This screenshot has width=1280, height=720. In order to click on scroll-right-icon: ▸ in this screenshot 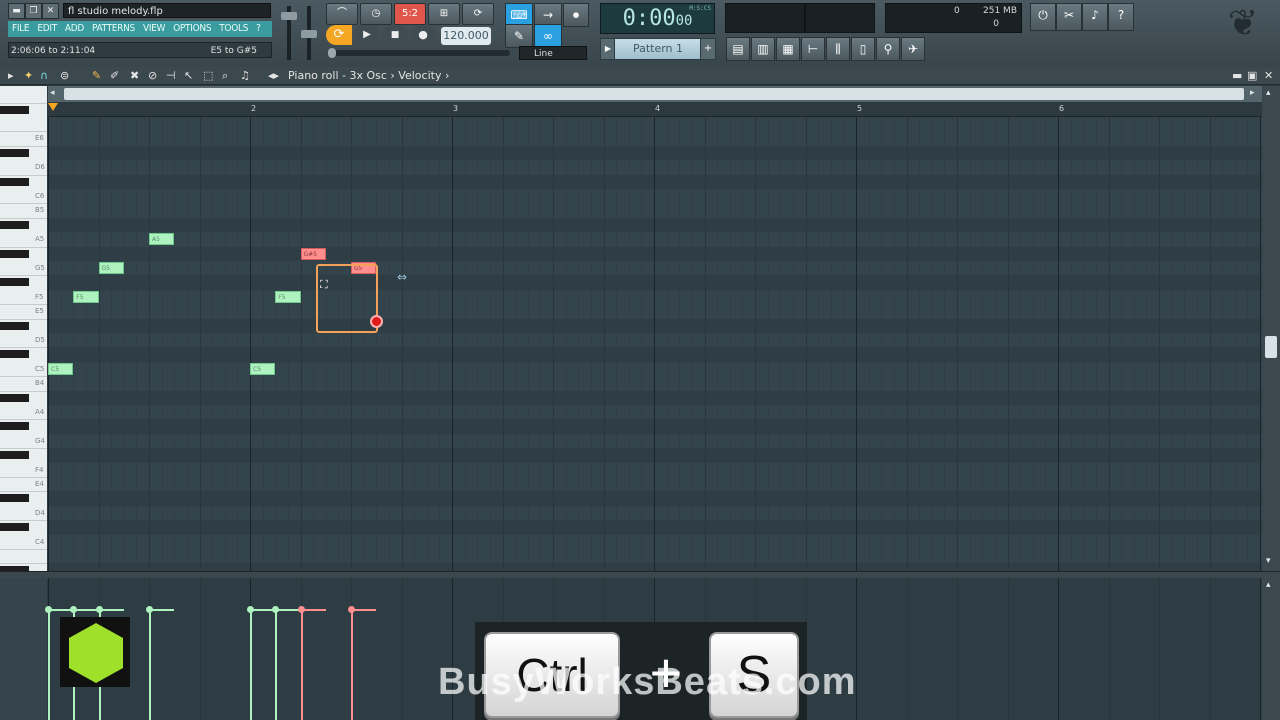, I will do `click(1255, 94)`.